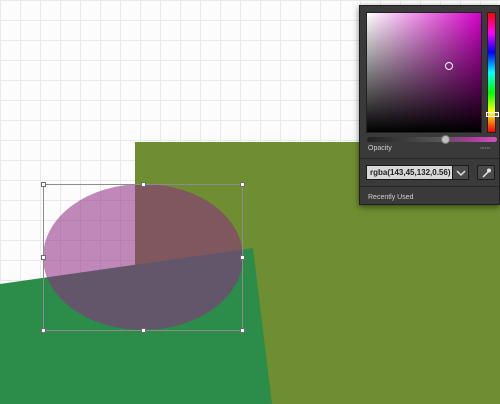  What do you see at coordinates (449, 66) in the screenshot?
I see `color-cursor` at bounding box center [449, 66].